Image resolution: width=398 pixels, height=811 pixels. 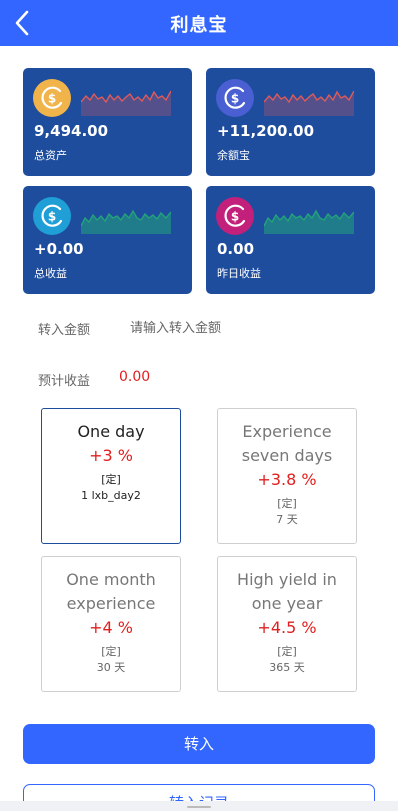 I want to click on plan-name-line2: experience, so click(x=111, y=603).